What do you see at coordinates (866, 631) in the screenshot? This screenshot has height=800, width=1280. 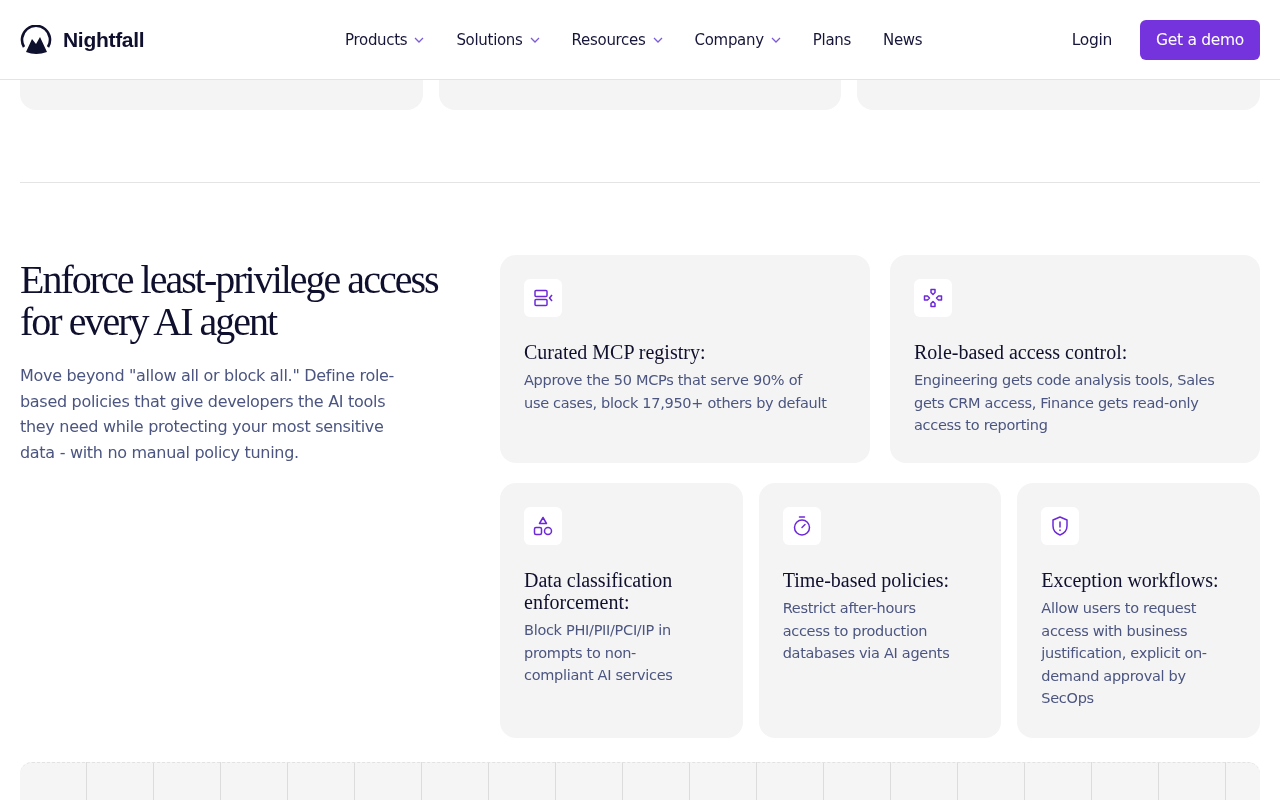 I see `feature-description: Restrict after-hours access to production databases via AI agents` at bounding box center [866, 631].